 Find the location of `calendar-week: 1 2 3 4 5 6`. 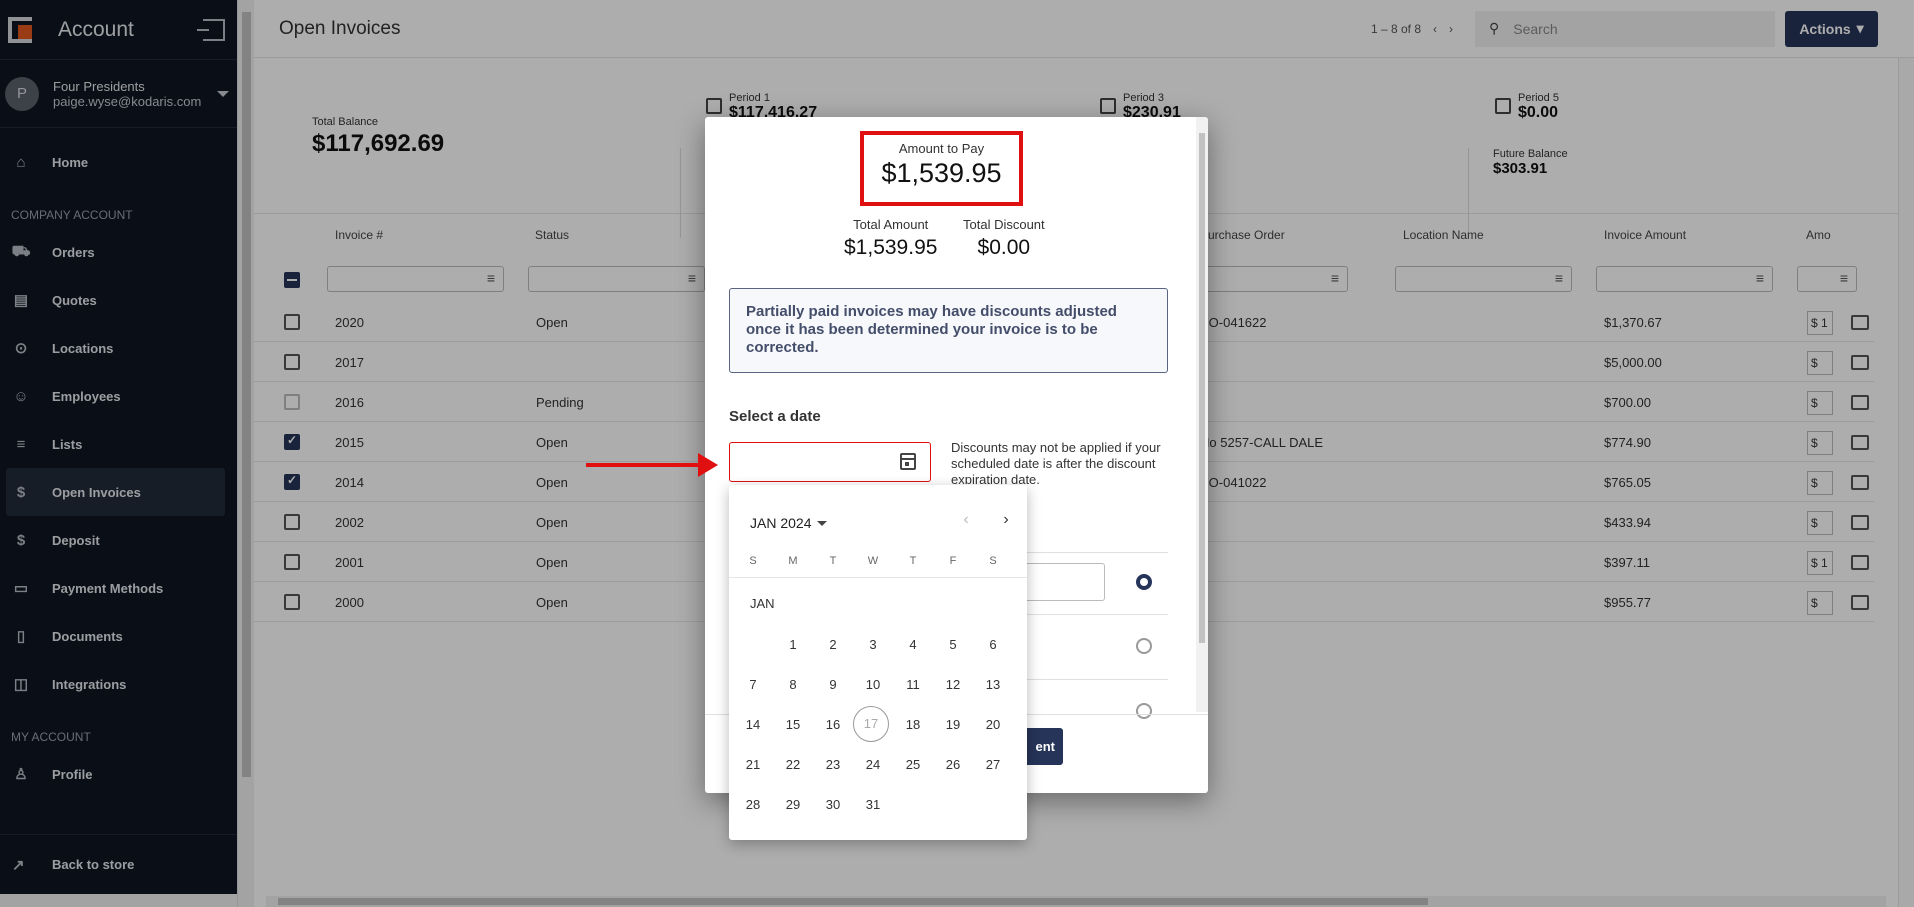

calendar-week: 1 2 3 4 5 6 is located at coordinates (878, 645).